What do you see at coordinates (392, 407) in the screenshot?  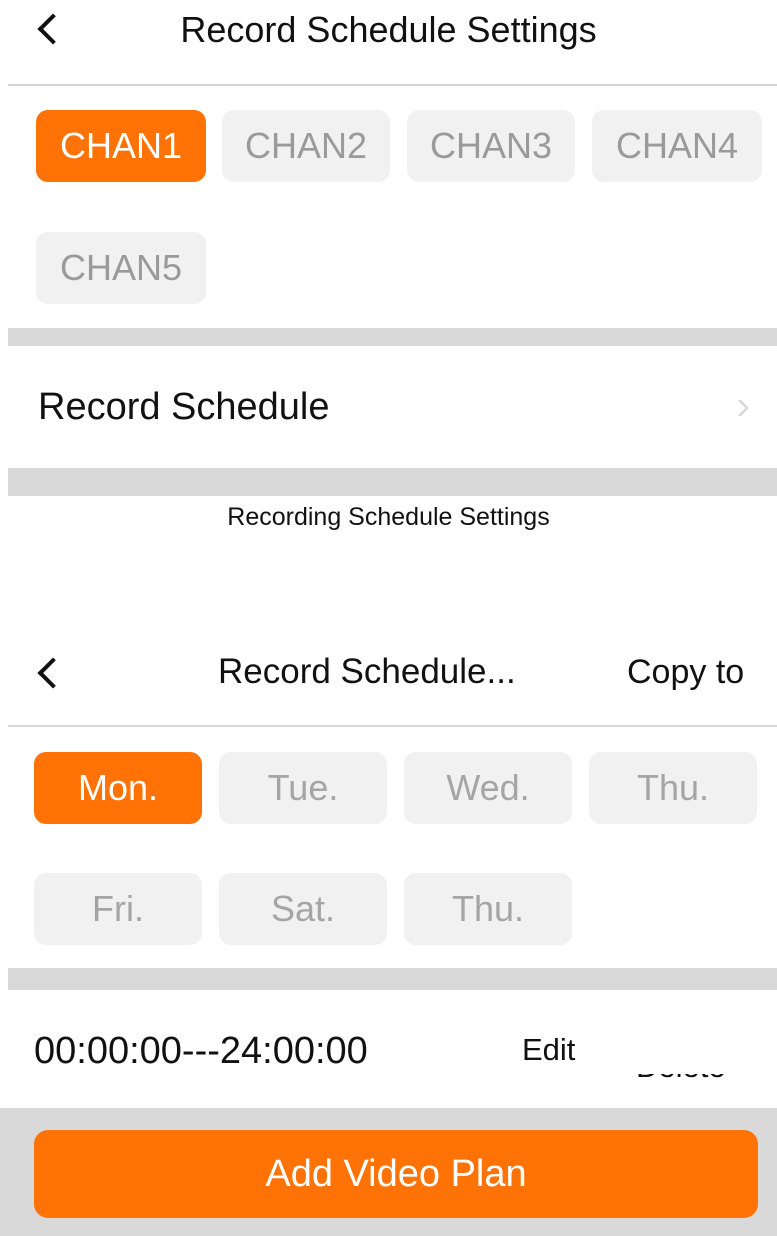 I see `record-schedule-row: Record Schedule` at bounding box center [392, 407].